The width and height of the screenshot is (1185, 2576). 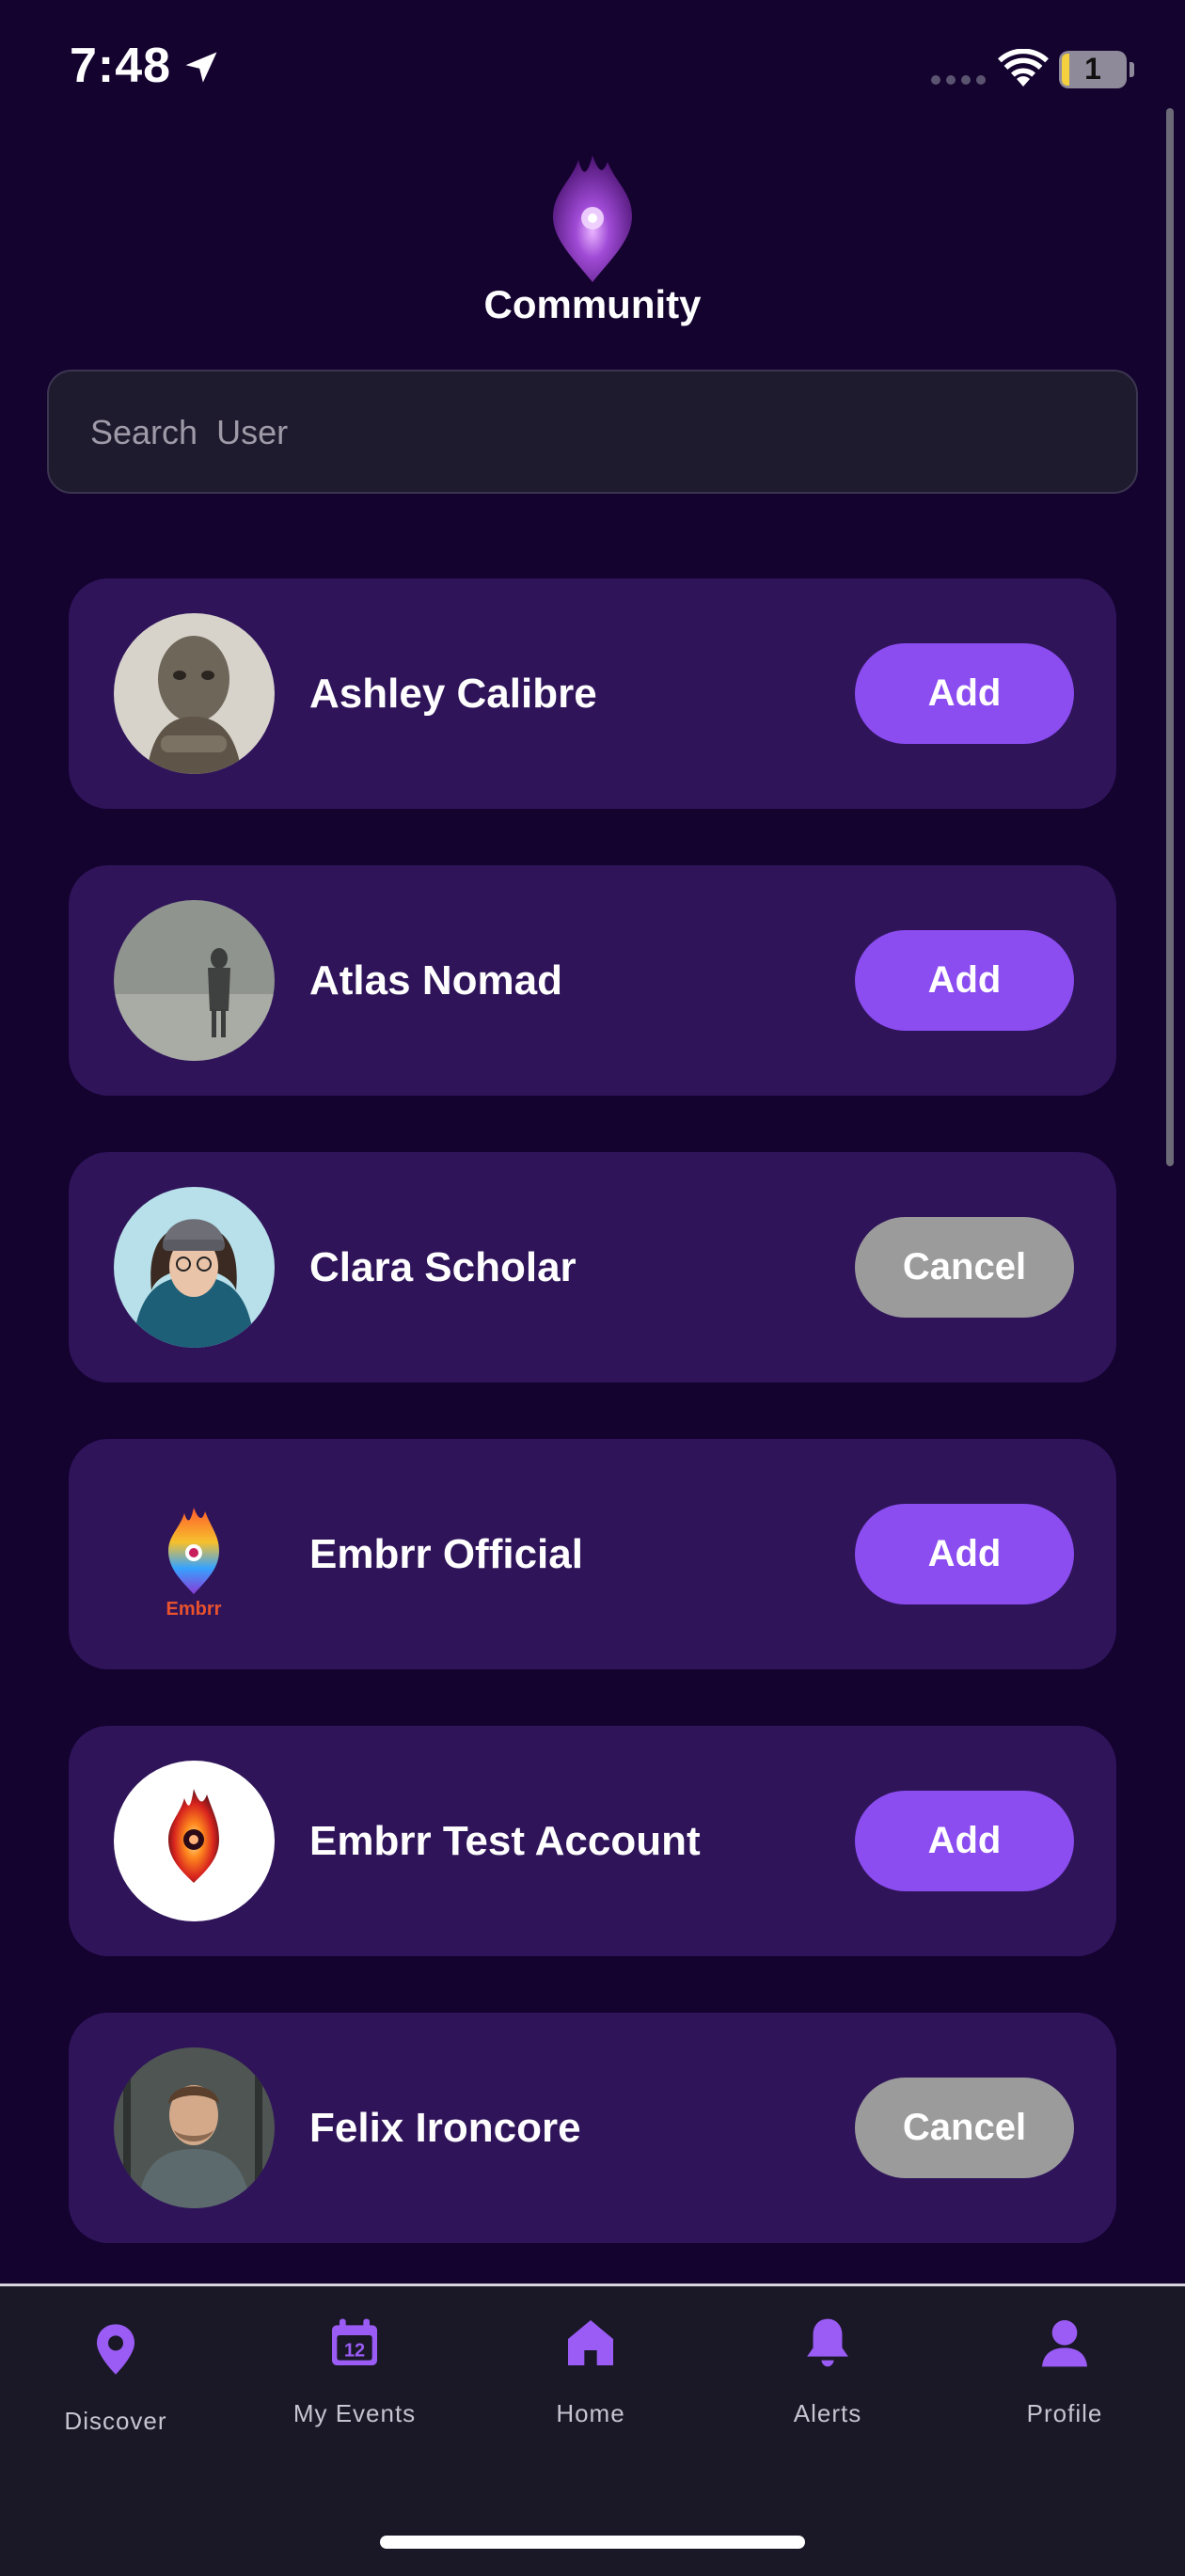 I want to click on battery-icon: 1, so click(x=1093, y=69).